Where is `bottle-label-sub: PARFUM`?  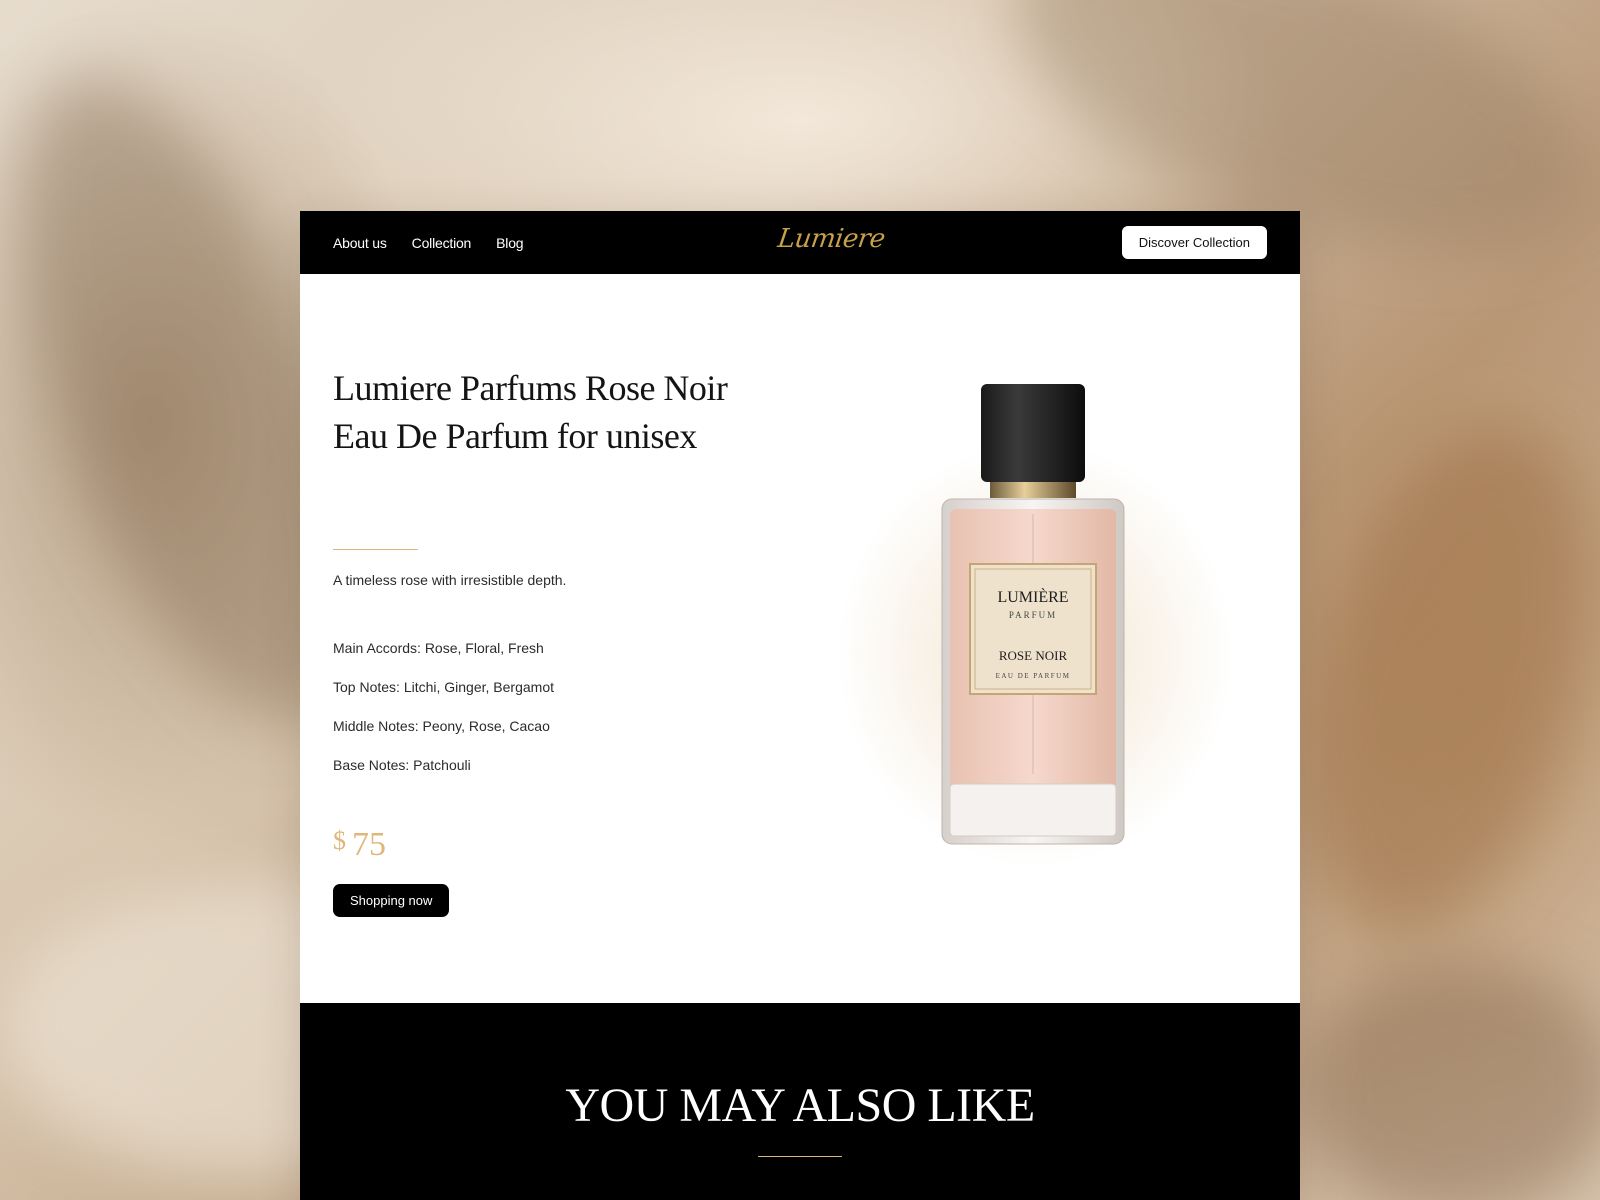 bottle-label-sub: PARFUM is located at coordinates (1033, 615).